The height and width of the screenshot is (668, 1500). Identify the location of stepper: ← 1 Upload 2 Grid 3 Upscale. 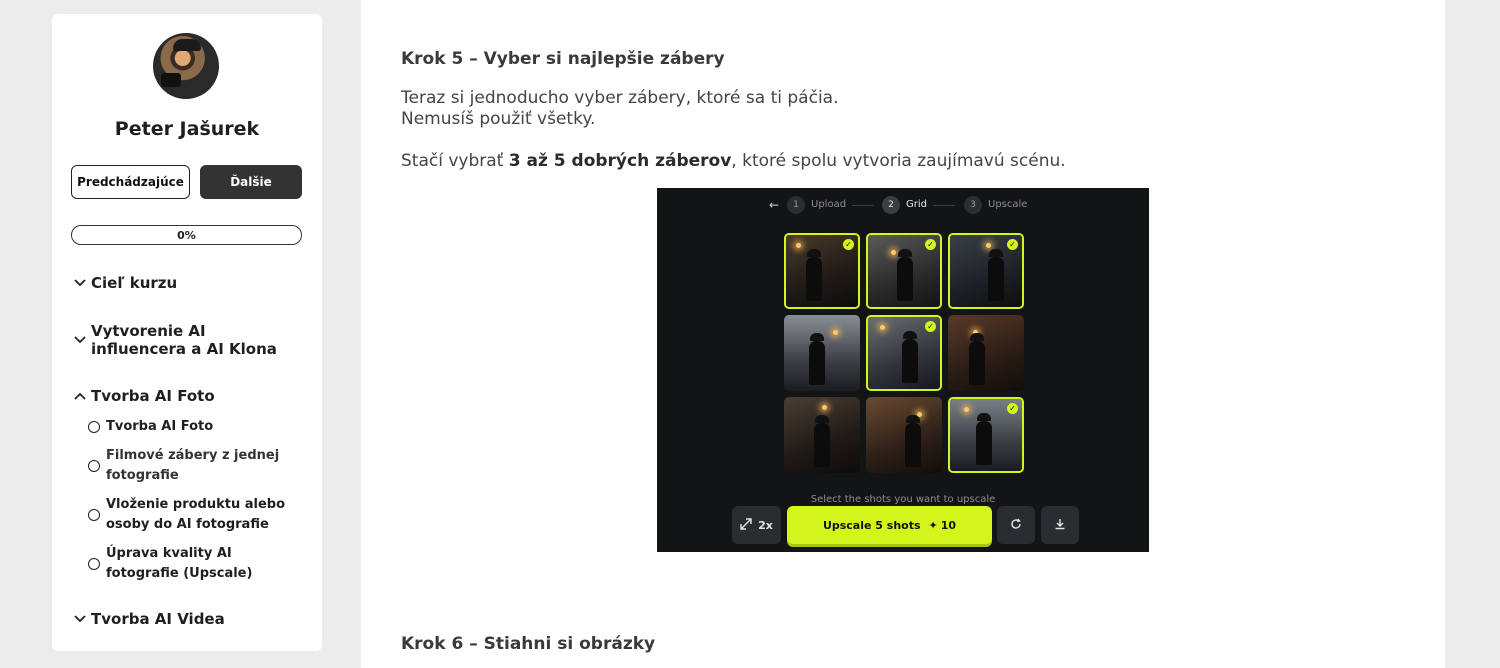
(903, 206).